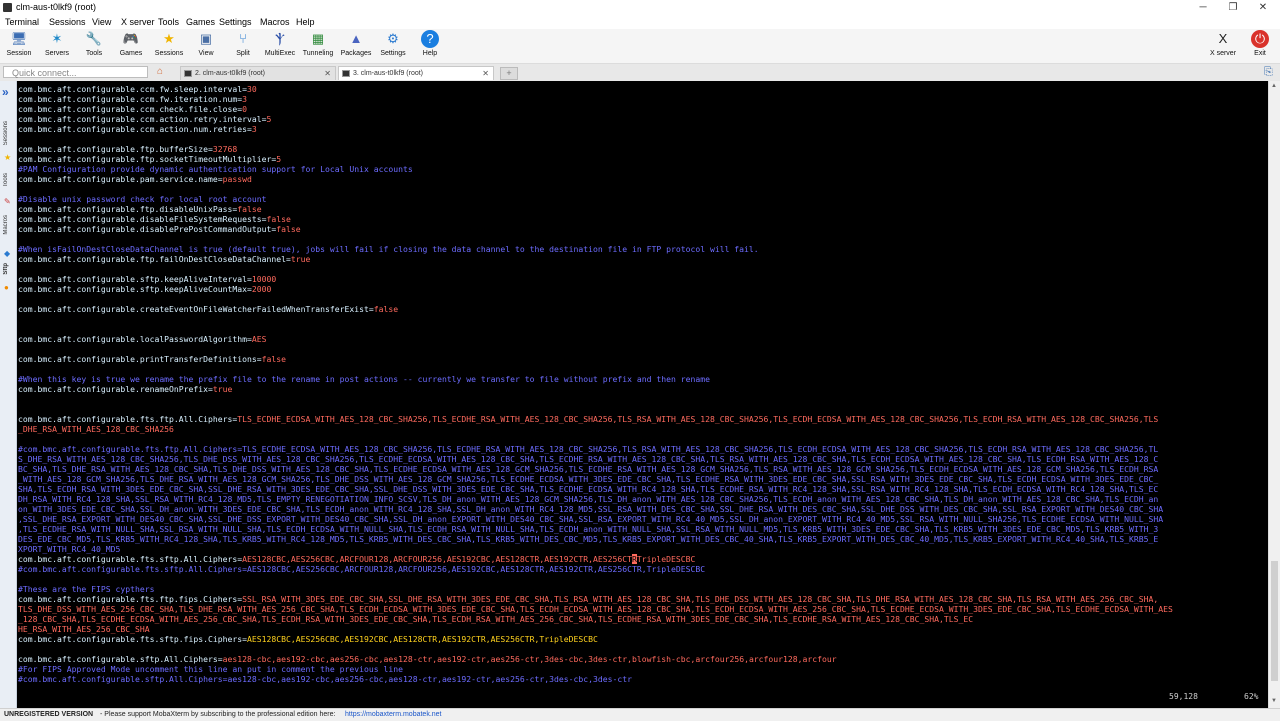  Describe the element at coordinates (393, 715) in the screenshot. I see `mobaxterm-link: https://mobaxterm.mobatek.net` at that location.